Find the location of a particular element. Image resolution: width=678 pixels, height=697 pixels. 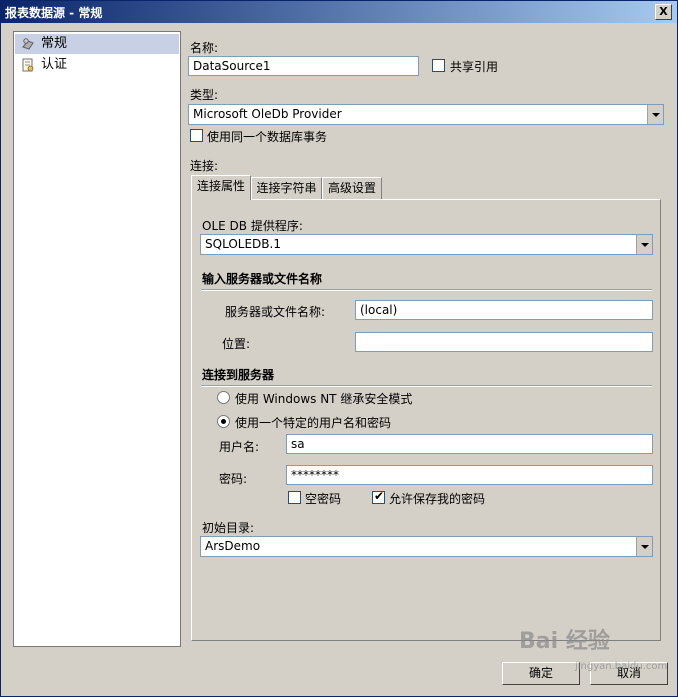

server-section-heading: 输入服务器或文件名称 is located at coordinates (262, 279).